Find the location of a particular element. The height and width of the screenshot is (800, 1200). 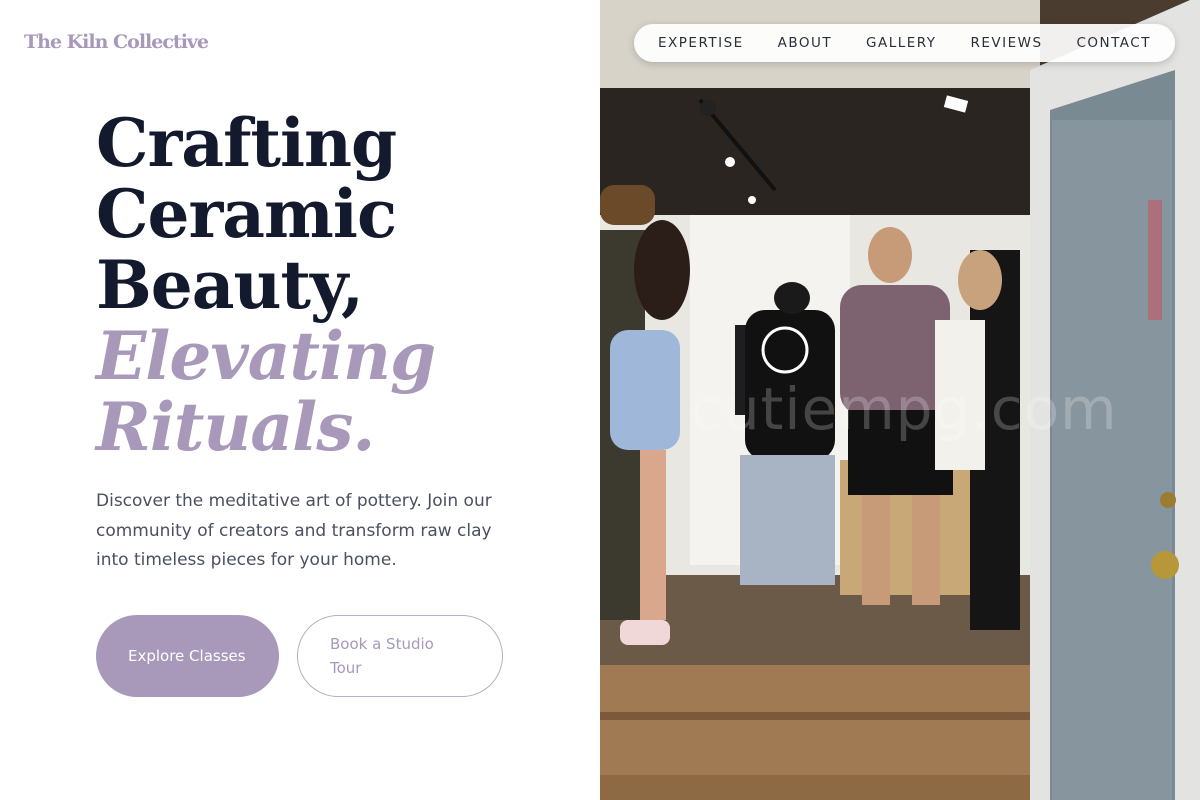

explore-classes-button: Explore Classes is located at coordinates (187, 656).